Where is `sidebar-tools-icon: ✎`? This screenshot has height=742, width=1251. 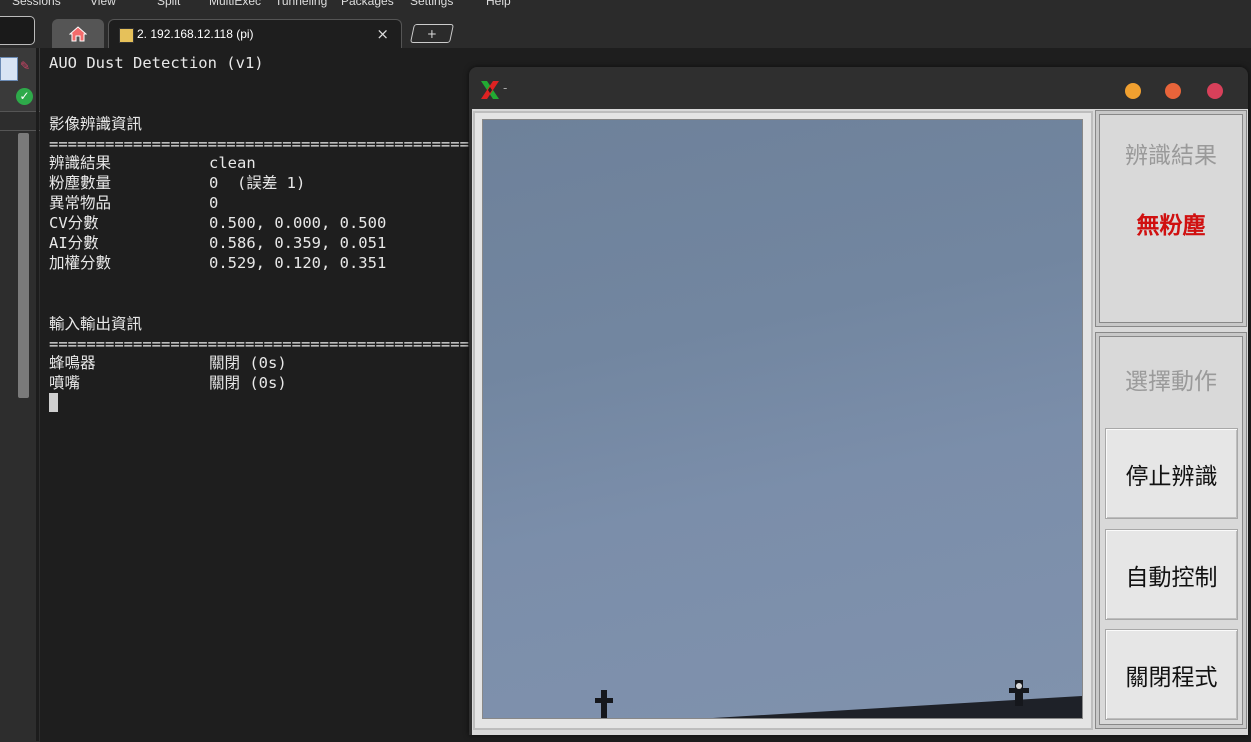
sidebar-tools-icon: ✎ is located at coordinates (25, 66).